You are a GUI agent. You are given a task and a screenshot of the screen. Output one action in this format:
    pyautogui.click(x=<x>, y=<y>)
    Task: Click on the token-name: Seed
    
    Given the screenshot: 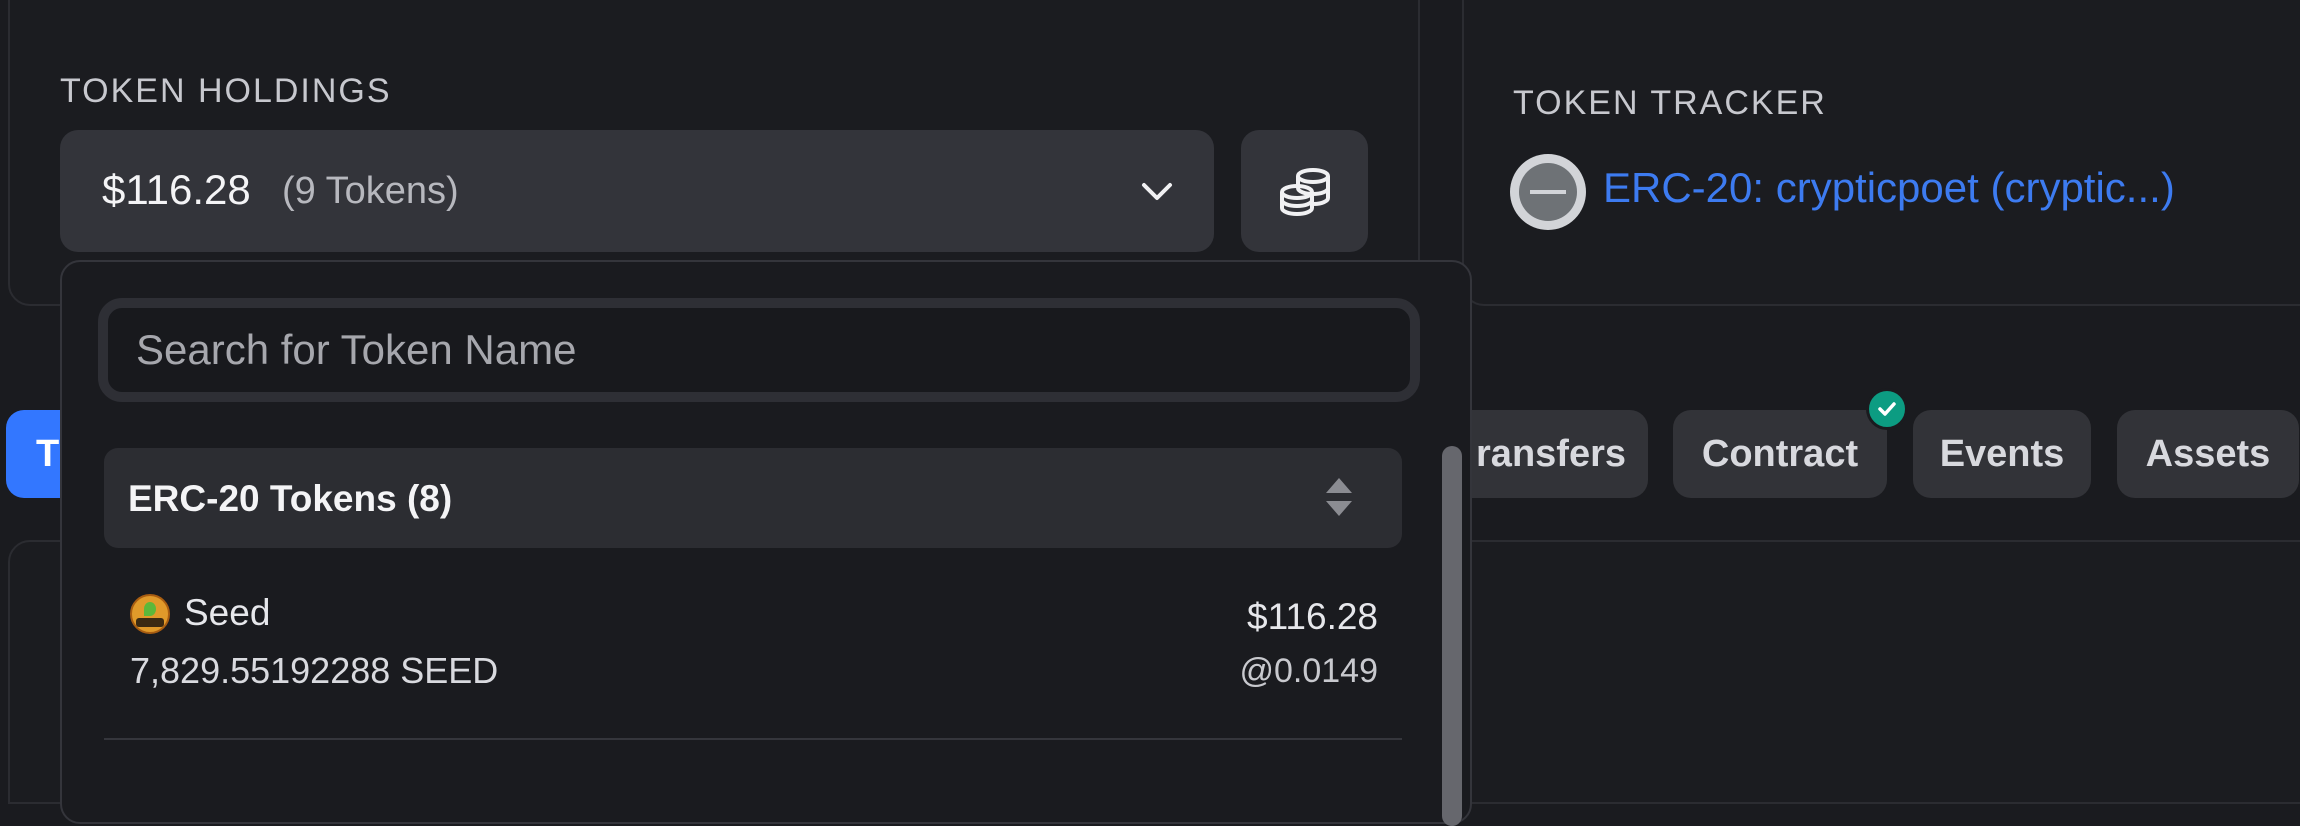 What is the action you would take?
    pyautogui.click(x=227, y=612)
    